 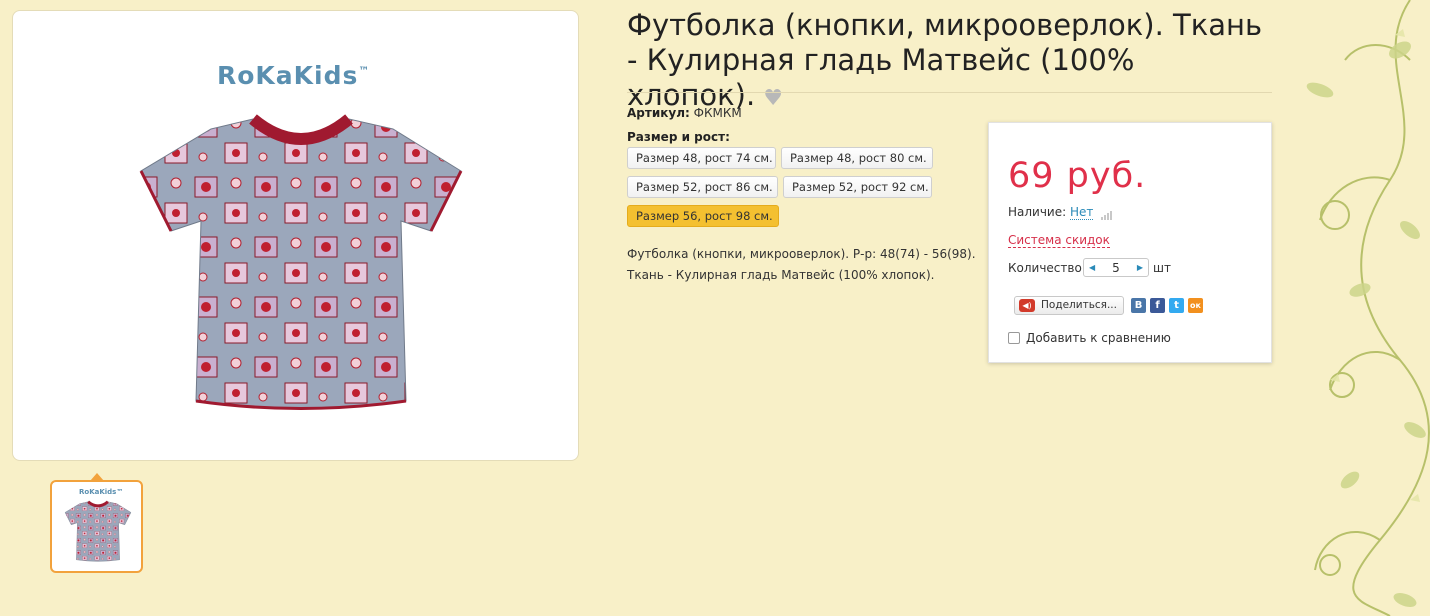 What do you see at coordinates (1014, 338) in the screenshot?
I see `compare-checkbox` at bounding box center [1014, 338].